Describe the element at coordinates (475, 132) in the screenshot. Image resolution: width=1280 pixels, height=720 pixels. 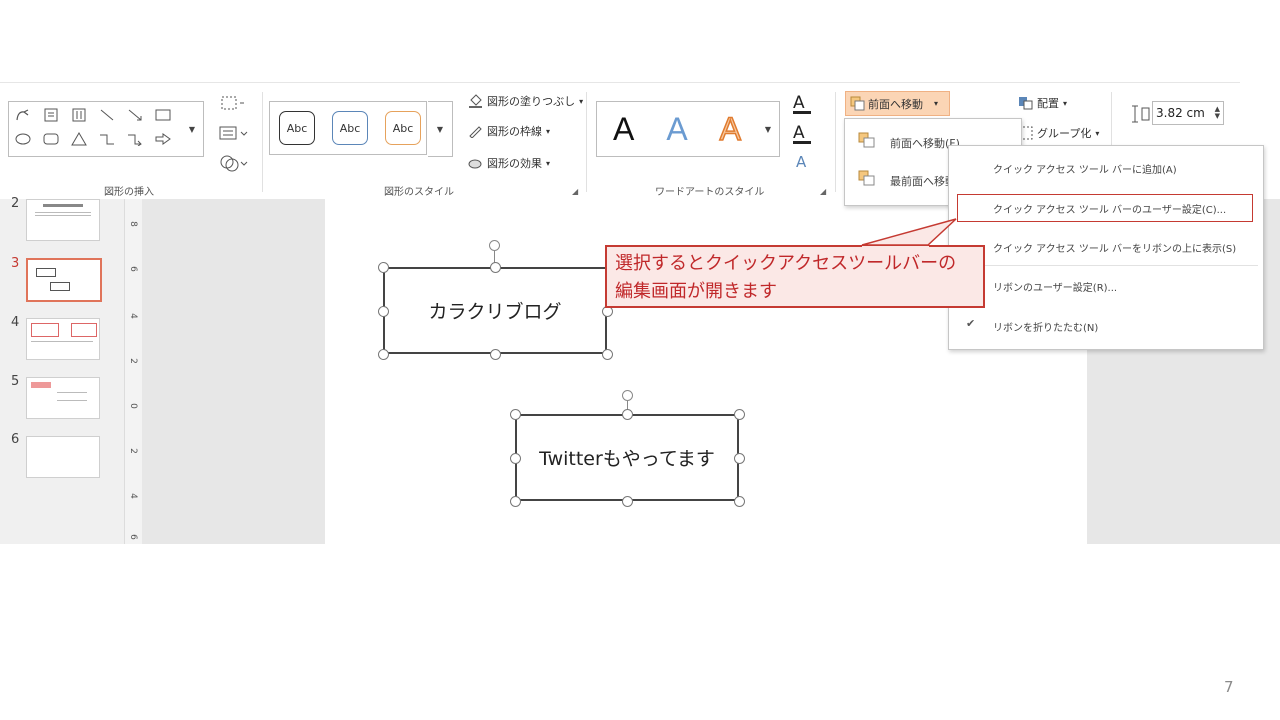
I see `pencil-icon` at that location.